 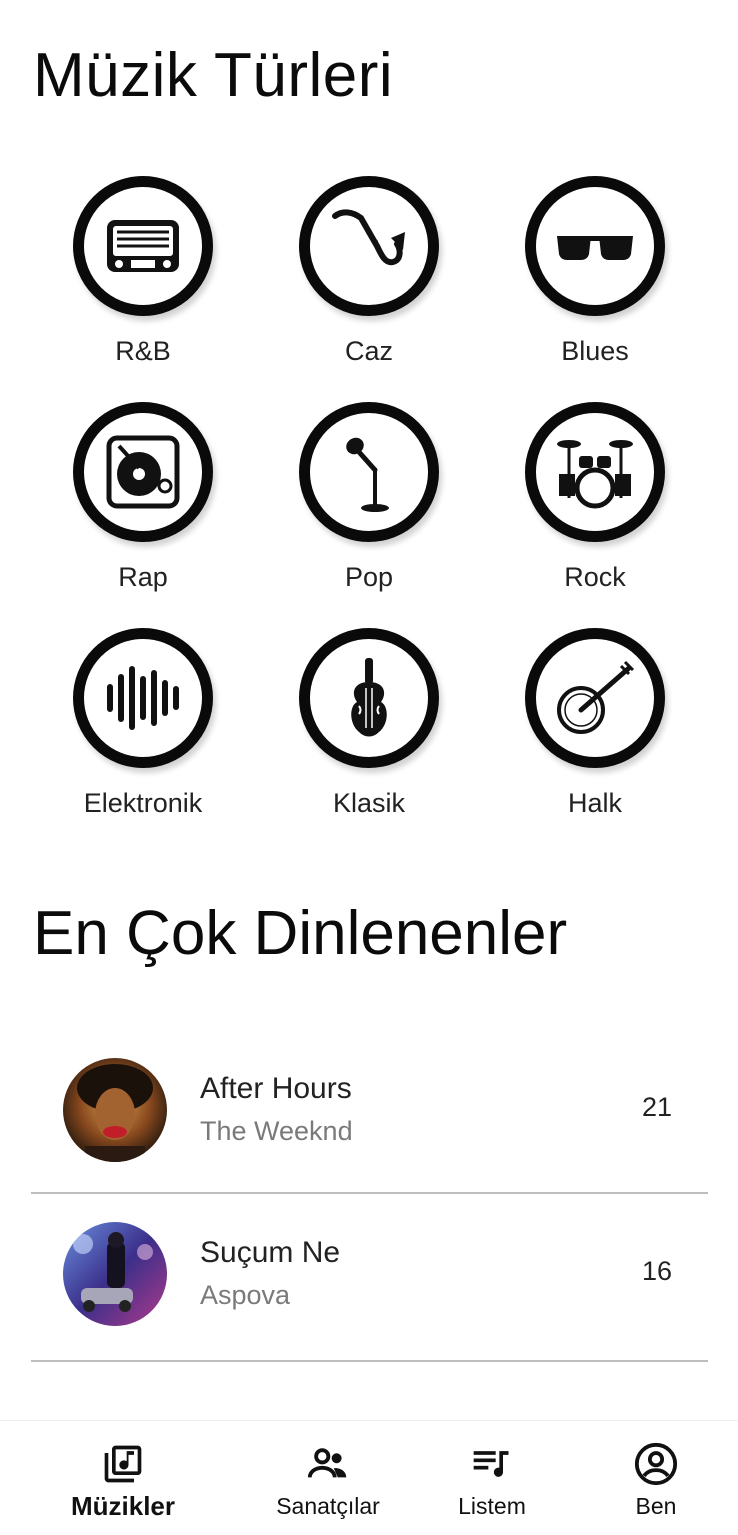 I want to click on genre-classical: Klasik, so click(x=369, y=723).